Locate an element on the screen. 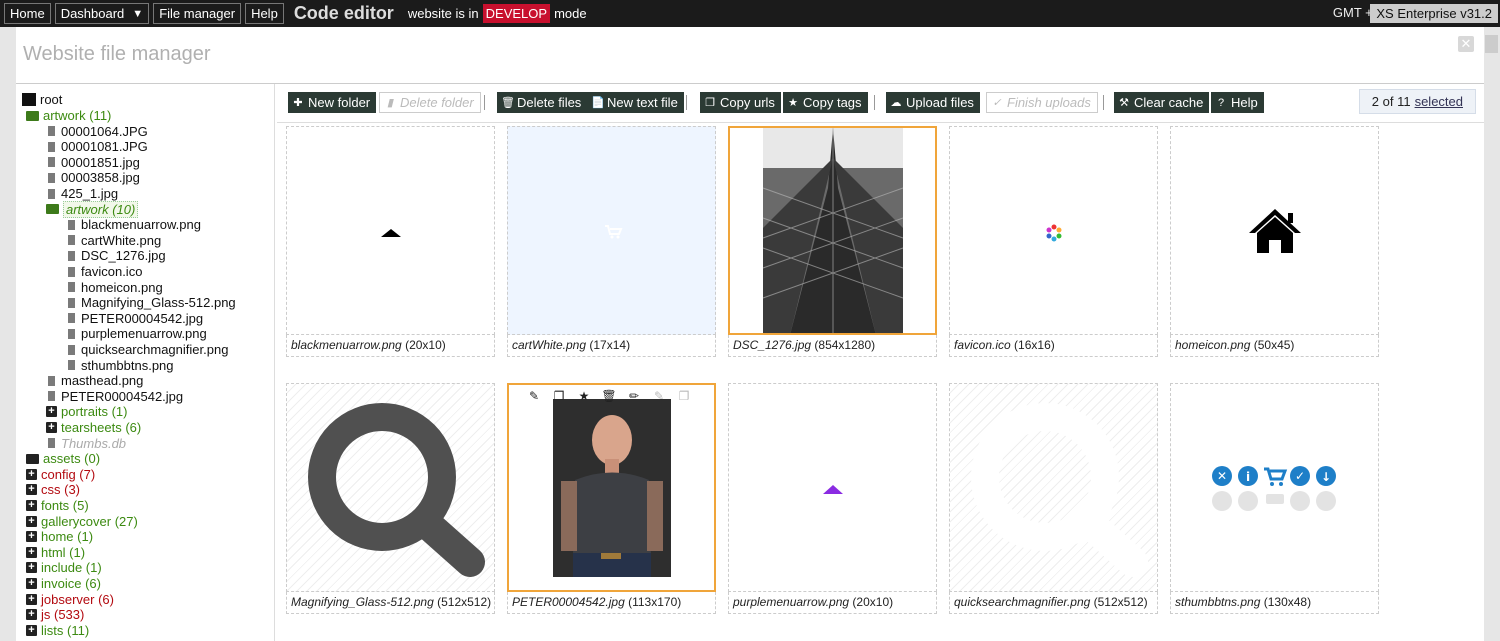 The height and width of the screenshot is (641, 1500). edit-image-icon: ✎ is located at coordinates (534, 396).